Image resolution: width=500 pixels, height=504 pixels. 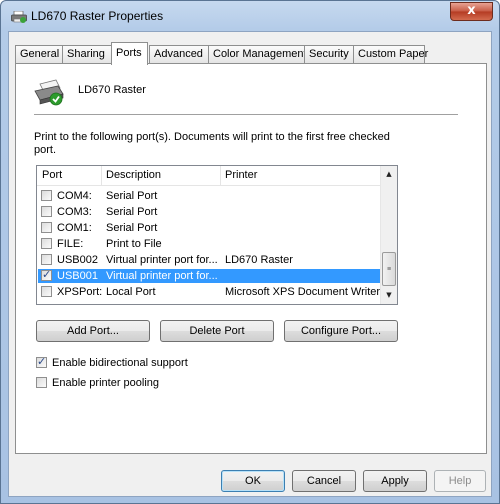 What do you see at coordinates (388, 235) in the screenshot?
I see `port-list-scrollbar: ▲ ≡ ▼` at bounding box center [388, 235].